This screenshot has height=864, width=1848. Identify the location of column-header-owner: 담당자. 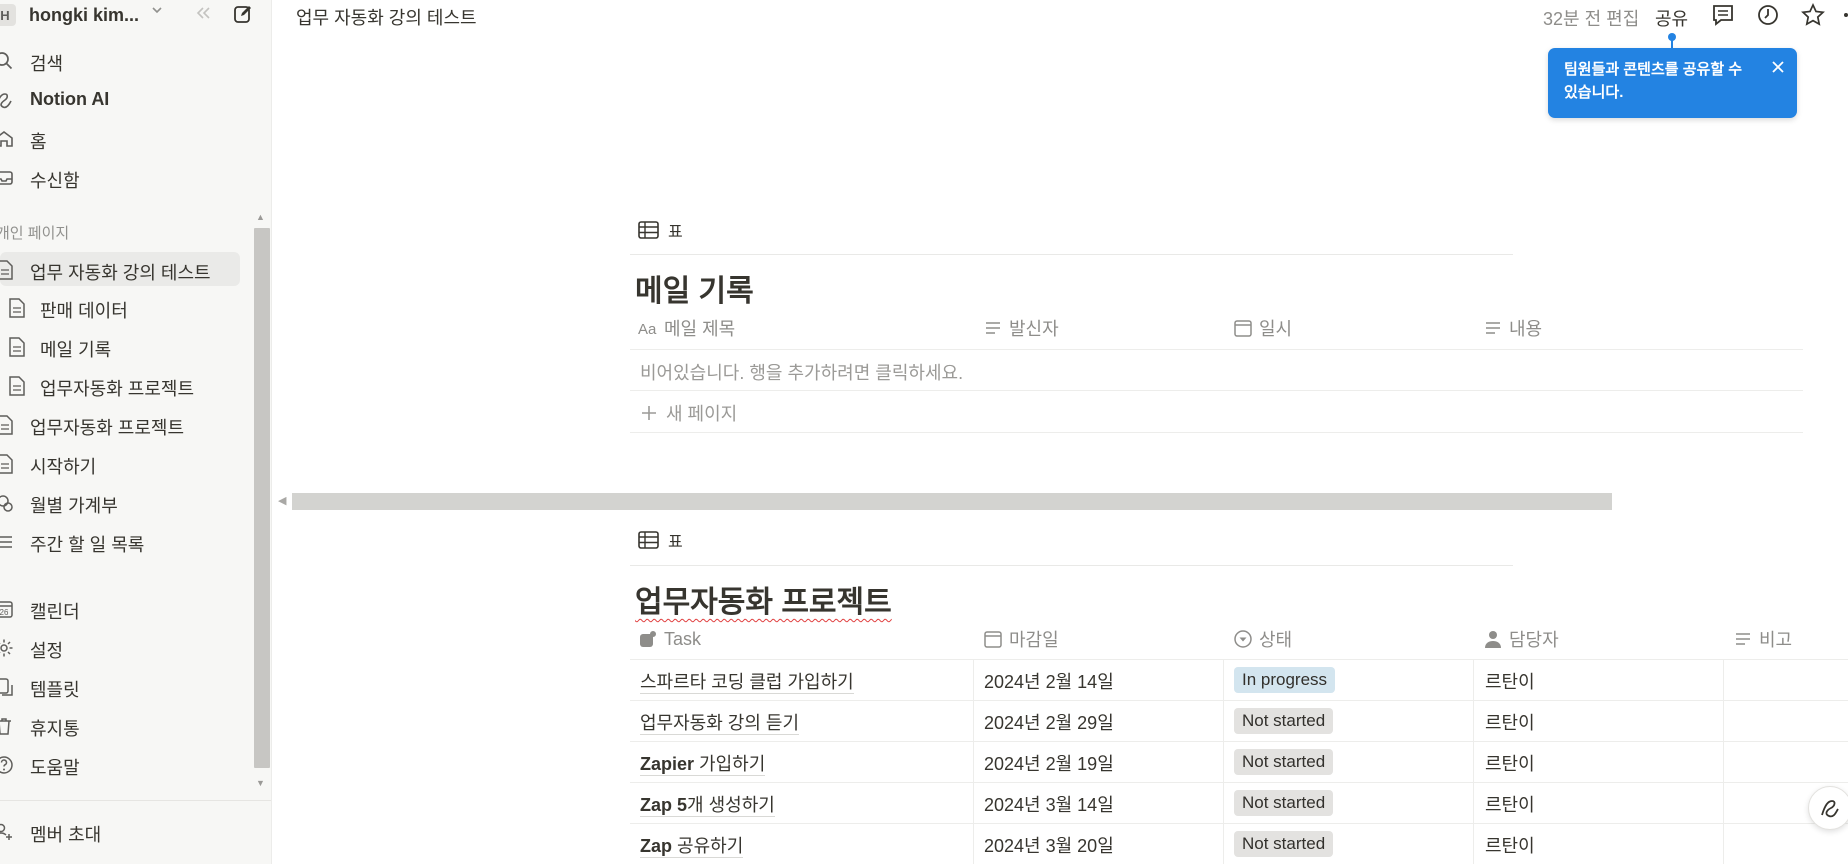
(1521, 639).